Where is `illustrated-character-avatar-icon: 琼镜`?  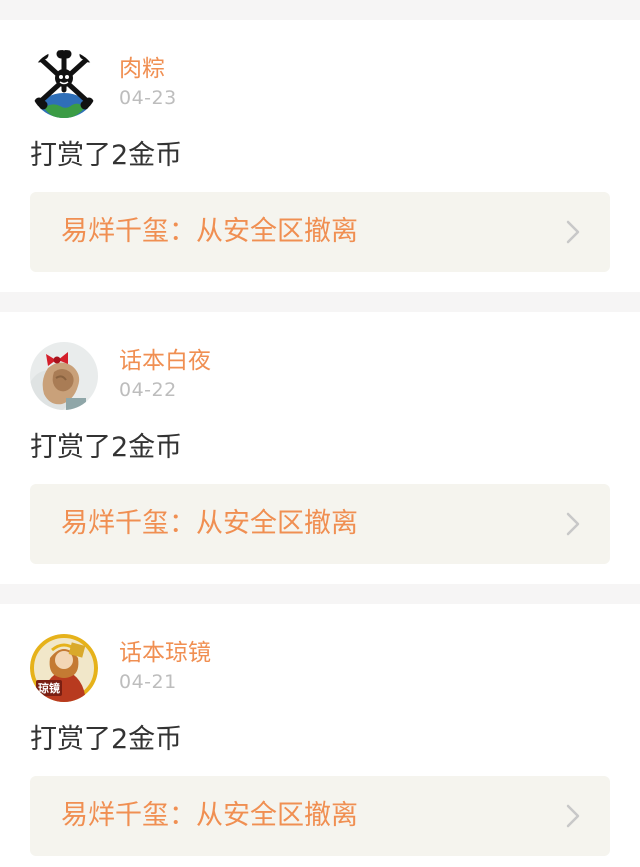
illustrated-character-avatar-icon: 琼镜 is located at coordinates (64, 668).